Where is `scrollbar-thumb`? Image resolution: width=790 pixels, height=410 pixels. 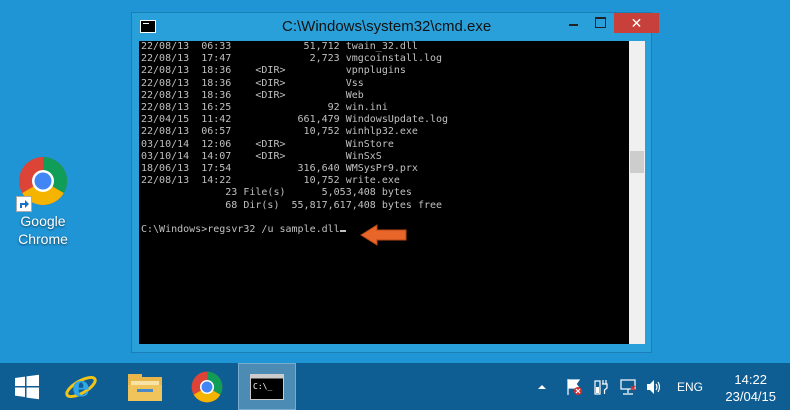 scrollbar-thumb is located at coordinates (637, 162).